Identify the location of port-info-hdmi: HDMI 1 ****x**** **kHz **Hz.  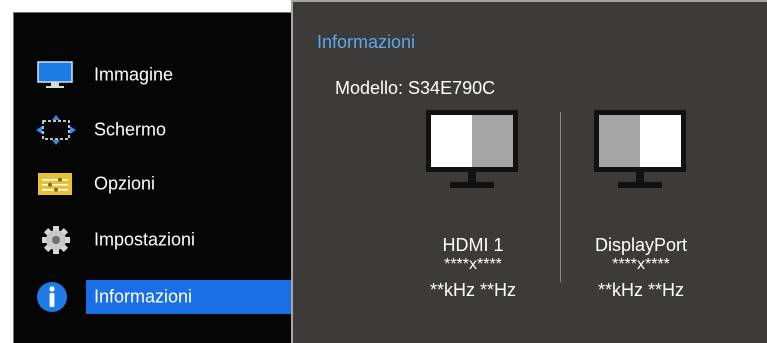
(473, 268).